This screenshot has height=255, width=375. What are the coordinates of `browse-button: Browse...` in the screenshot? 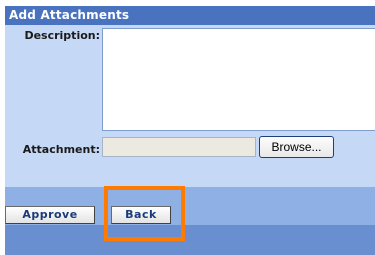 It's located at (296, 147).